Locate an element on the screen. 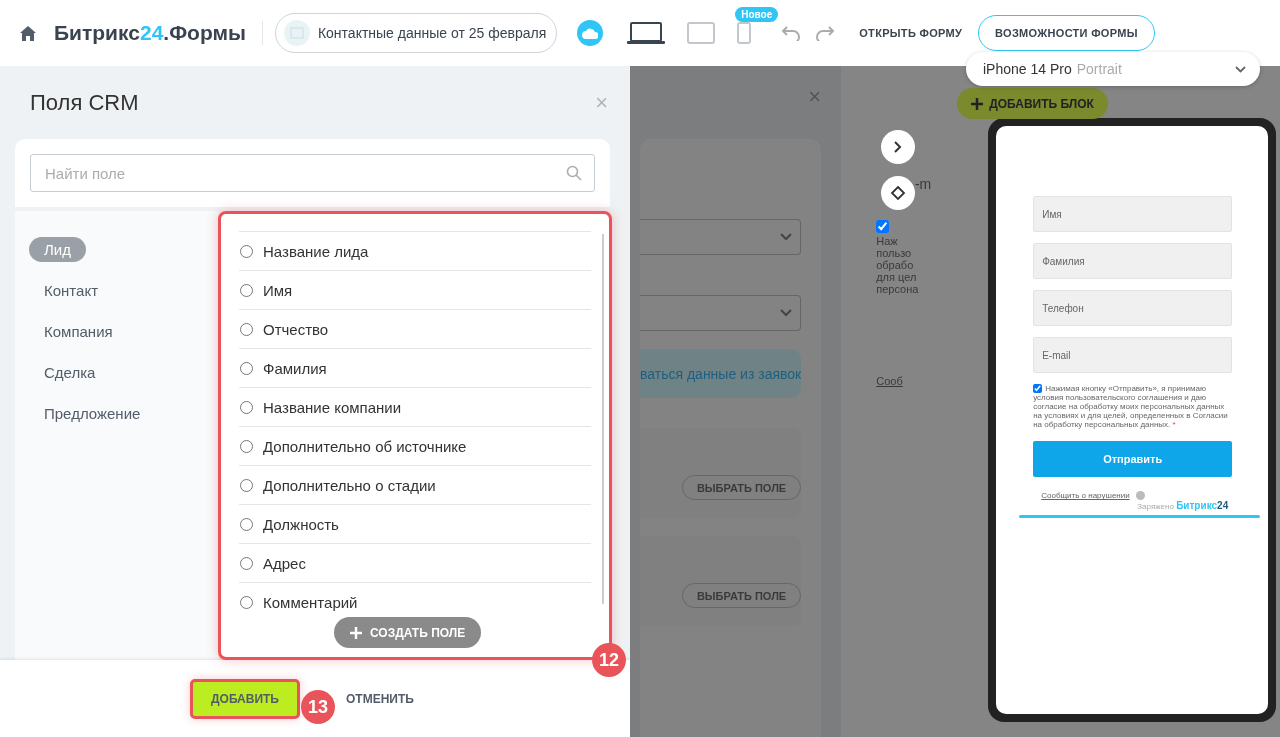 The height and width of the screenshot is (737, 1280). consent-fragment: Наж is located at coordinates (887, 241).